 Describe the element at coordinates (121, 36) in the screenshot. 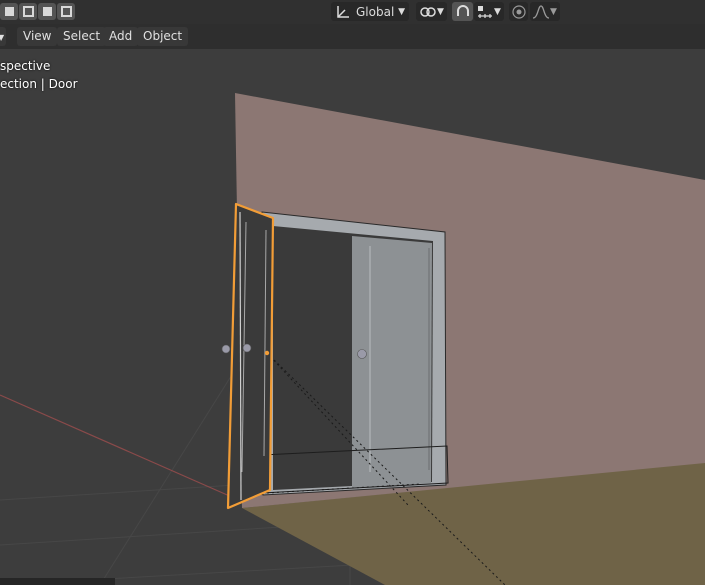

I see `menu-add: Add` at that location.